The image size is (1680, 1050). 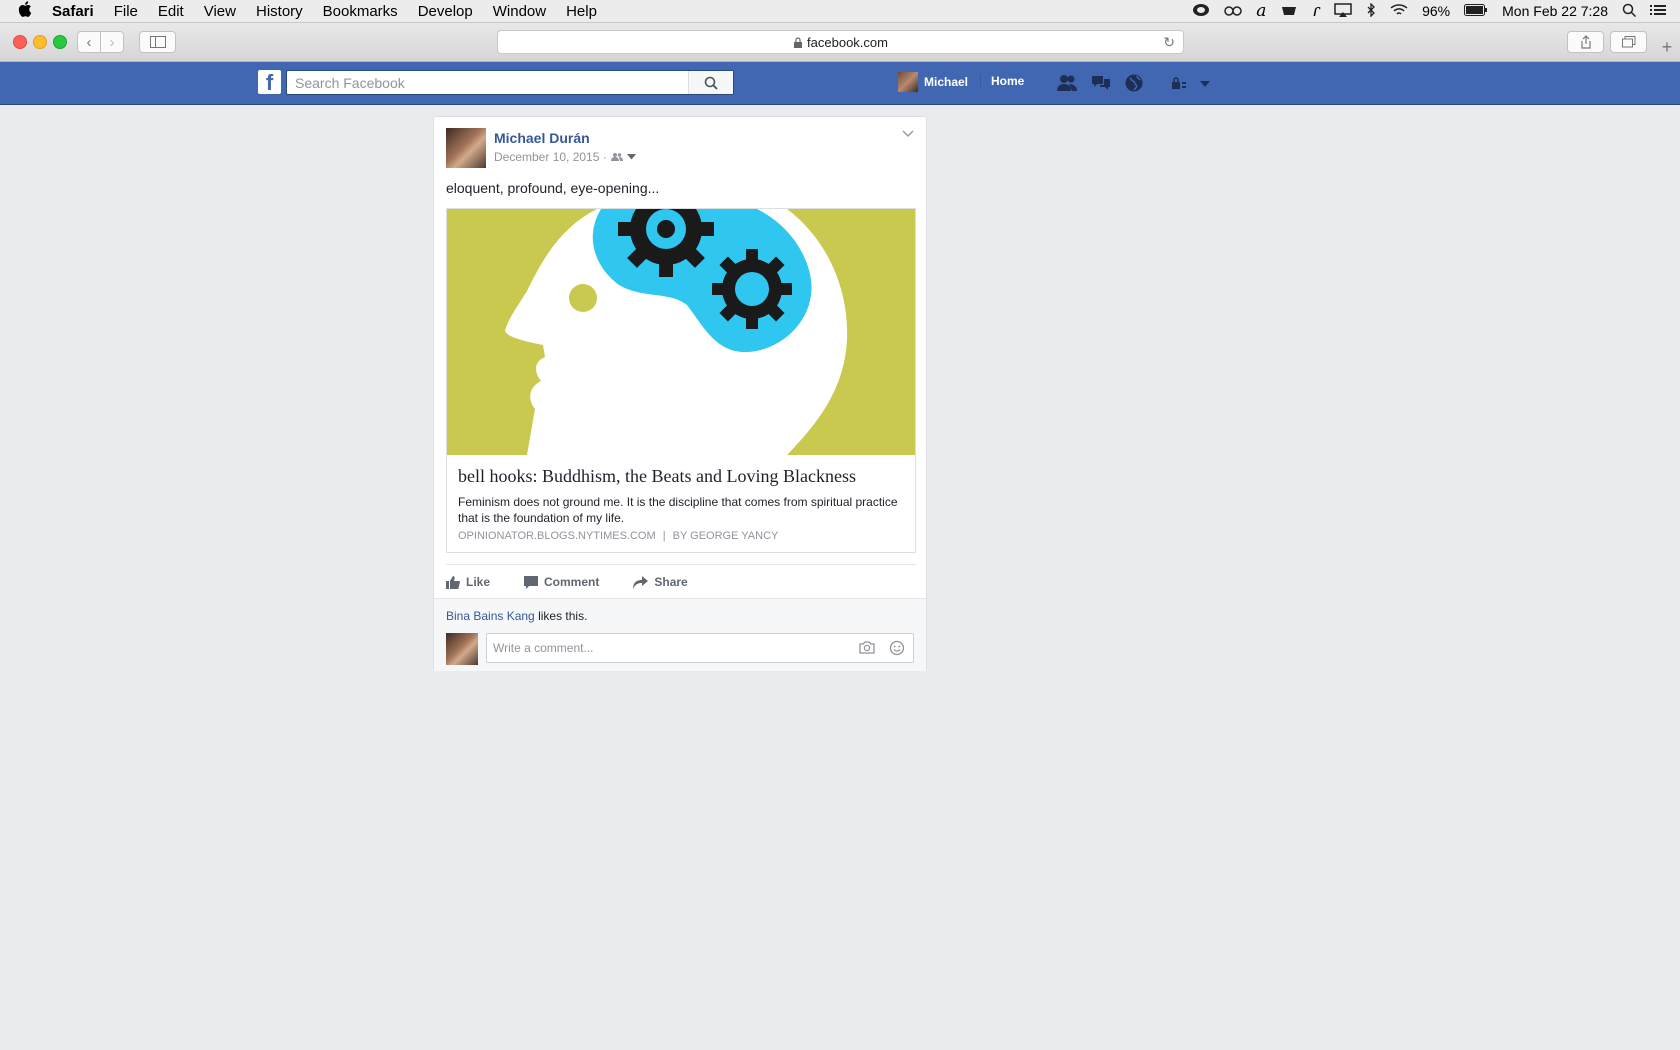 I want to click on script-r-icon: ɾ, so click(x=1316, y=11).